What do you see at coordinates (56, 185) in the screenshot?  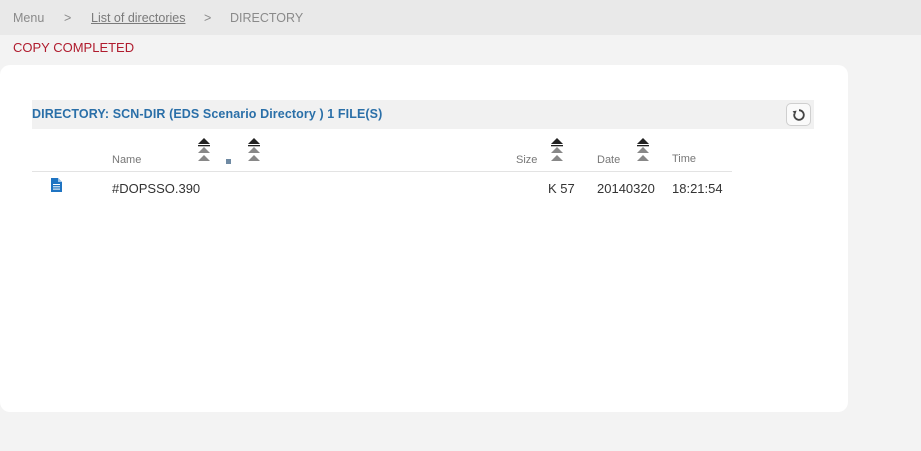 I see `file-icon` at bounding box center [56, 185].